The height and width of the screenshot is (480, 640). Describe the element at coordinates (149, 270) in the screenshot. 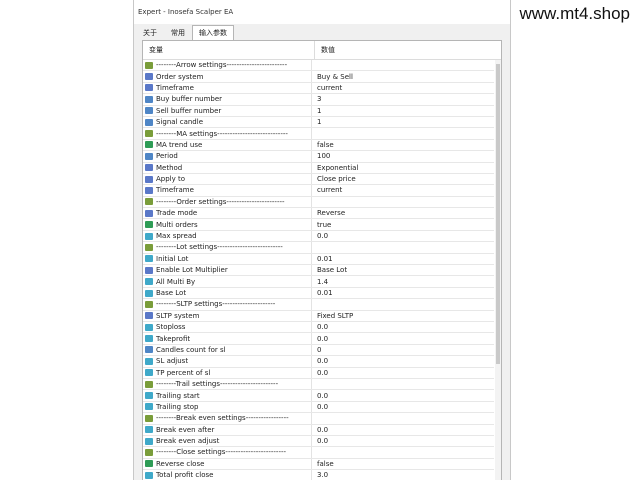

I see `enum-type-icon` at that location.